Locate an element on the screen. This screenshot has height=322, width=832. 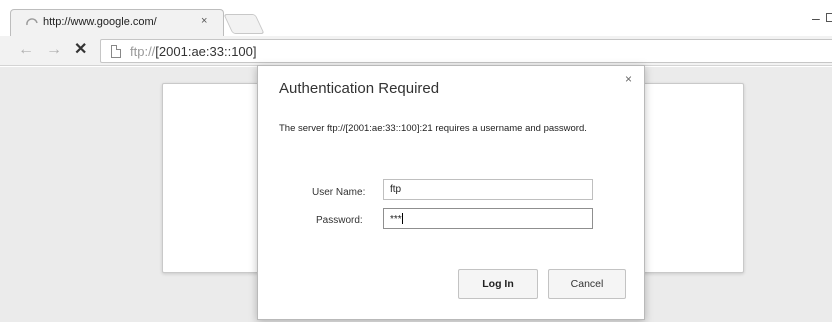
restore-icon is located at coordinates (829, 17).